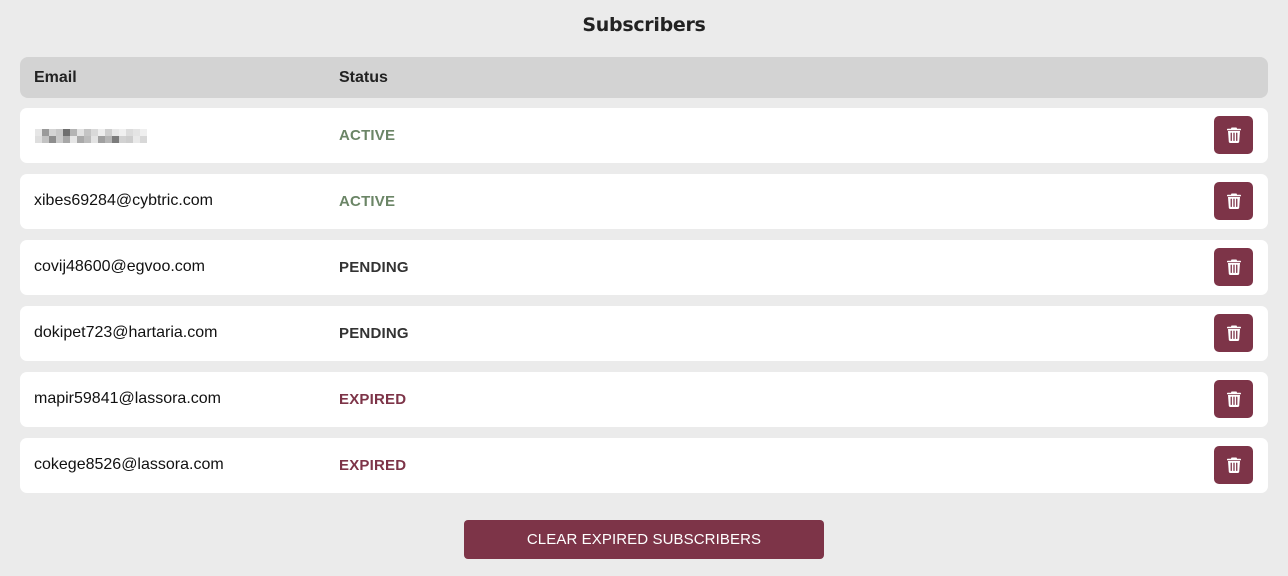 The width and height of the screenshot is (1288, 576). Describe the element at coordinates (55, 77) in the screenshot. I see `column-header-email: Email` at that location.